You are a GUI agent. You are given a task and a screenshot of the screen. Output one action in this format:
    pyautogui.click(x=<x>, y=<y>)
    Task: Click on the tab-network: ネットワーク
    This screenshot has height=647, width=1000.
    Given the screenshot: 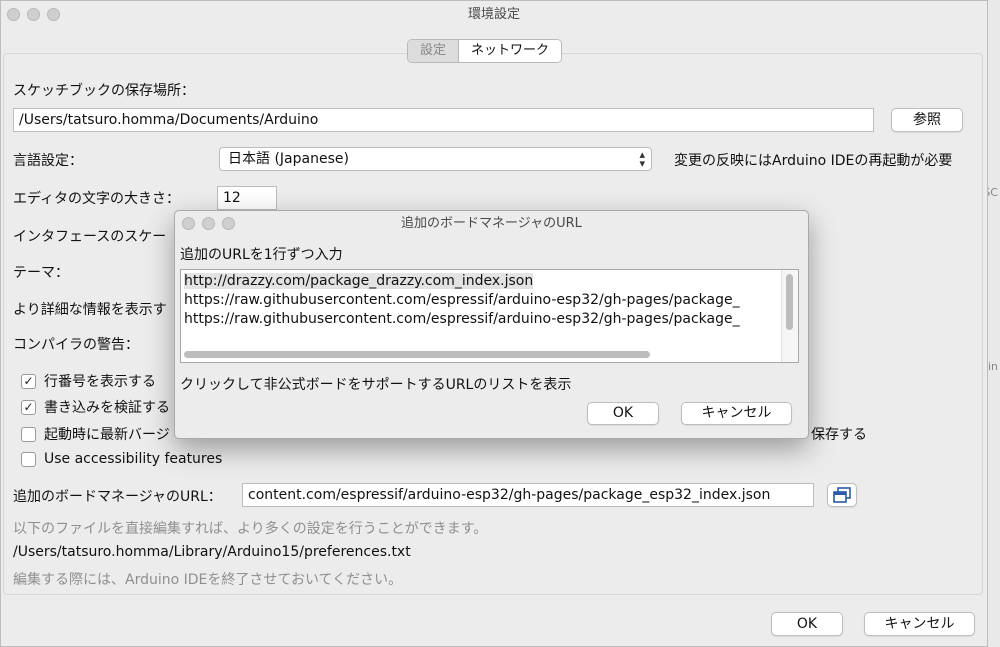 What is the action you would take?
    pyautogui.click(x=510, y=51)
    